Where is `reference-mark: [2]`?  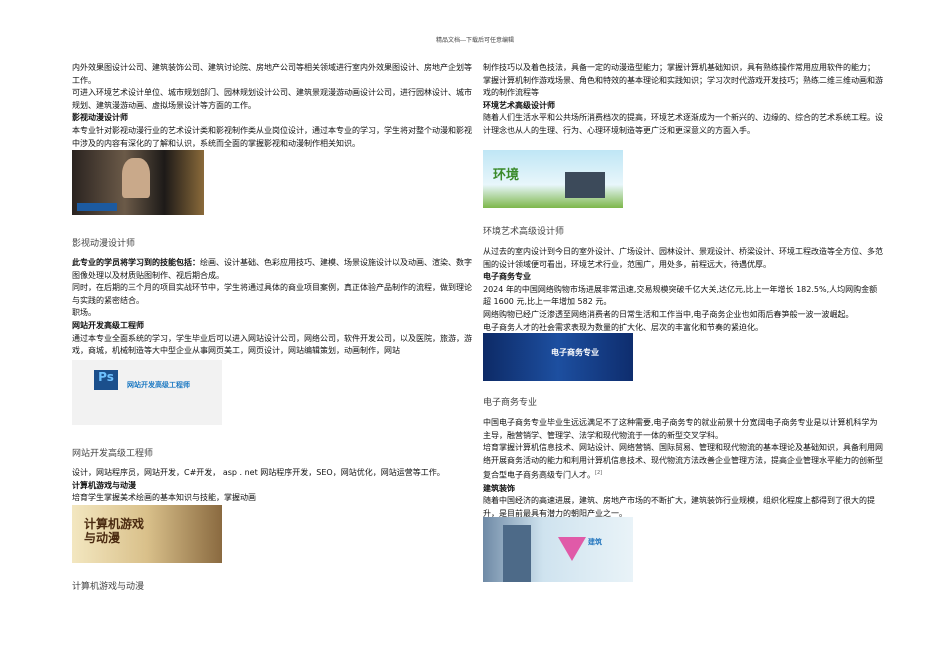
reference-mark: [2] is located at coordinates (599, 473).